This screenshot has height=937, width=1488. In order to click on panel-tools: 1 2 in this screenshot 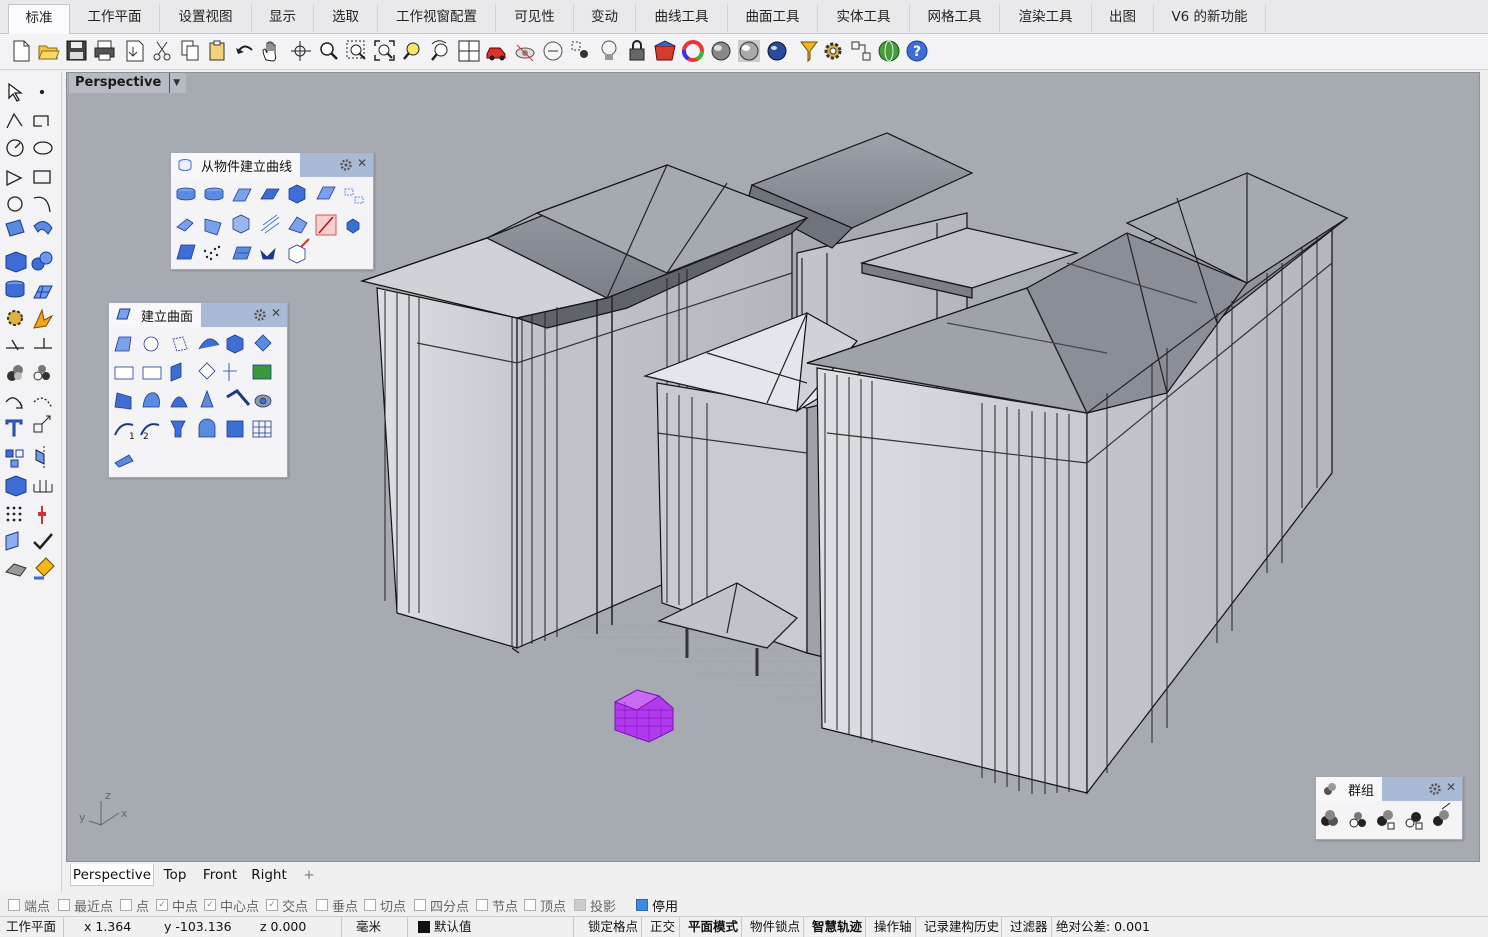, I will do `click(199, 403)`.